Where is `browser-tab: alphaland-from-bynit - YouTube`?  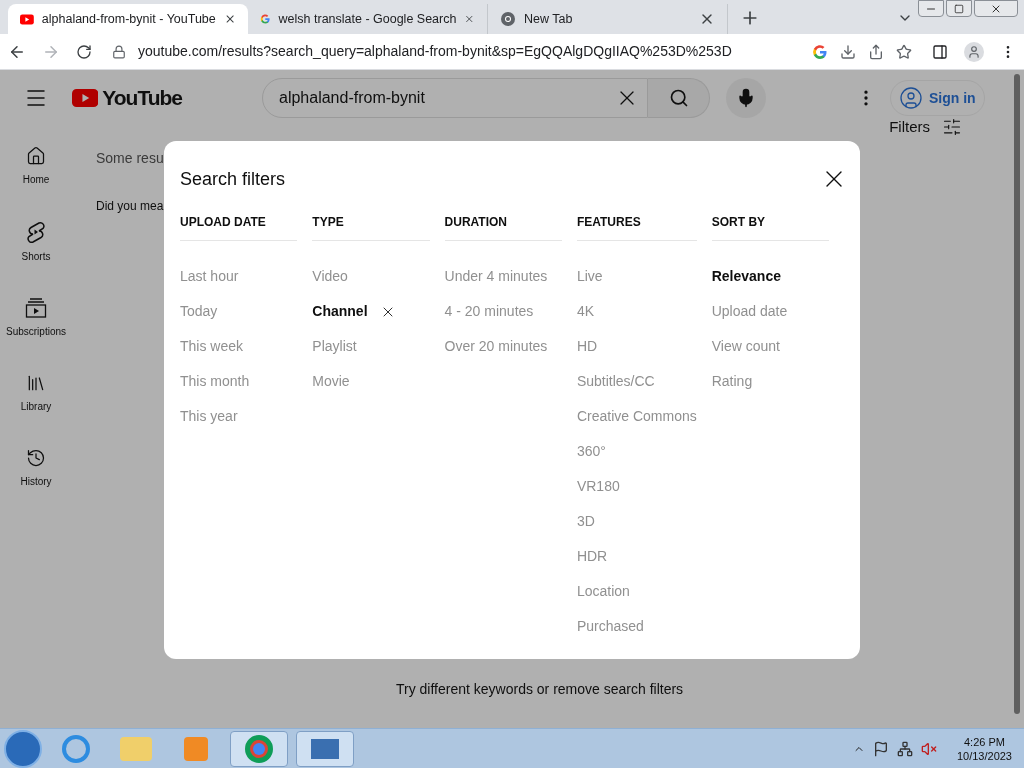
browser-tab: alphaland-from-bynit - YouTube is located at coordinates (128, 19).